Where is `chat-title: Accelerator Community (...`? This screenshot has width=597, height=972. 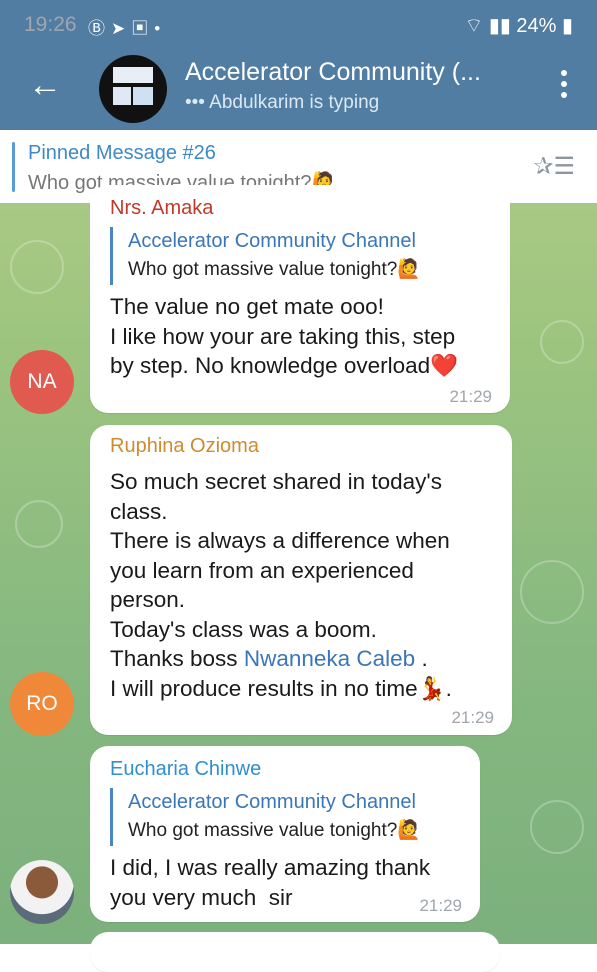
chat-title: Accelerator Community (... is located at coordinates (333, 72).